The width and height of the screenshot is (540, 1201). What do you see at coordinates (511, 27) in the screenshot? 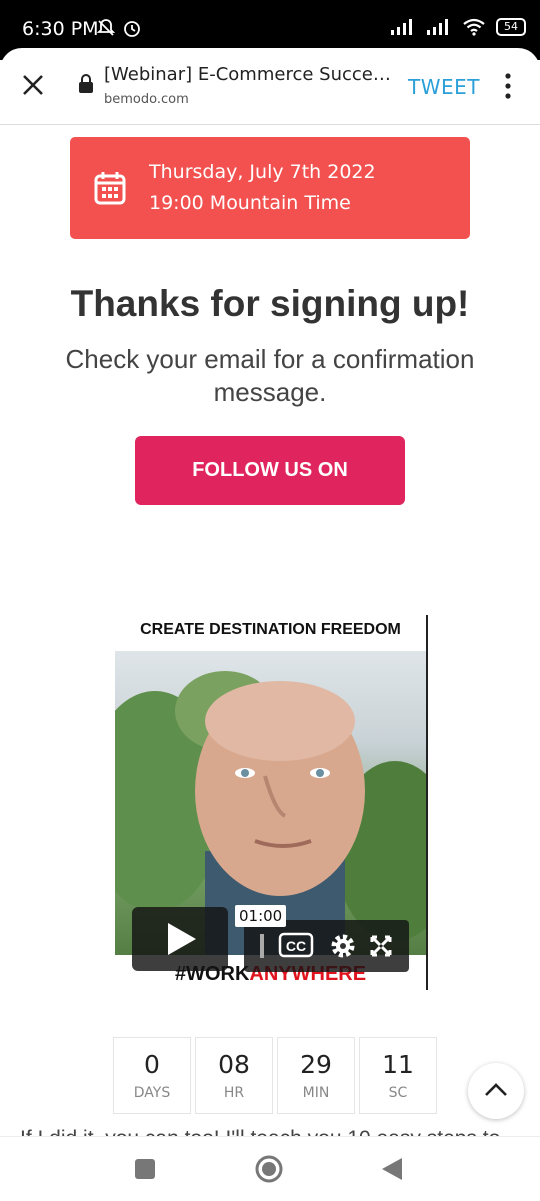
I see `battery-indicator: 54` at bounding box center [511, 27].